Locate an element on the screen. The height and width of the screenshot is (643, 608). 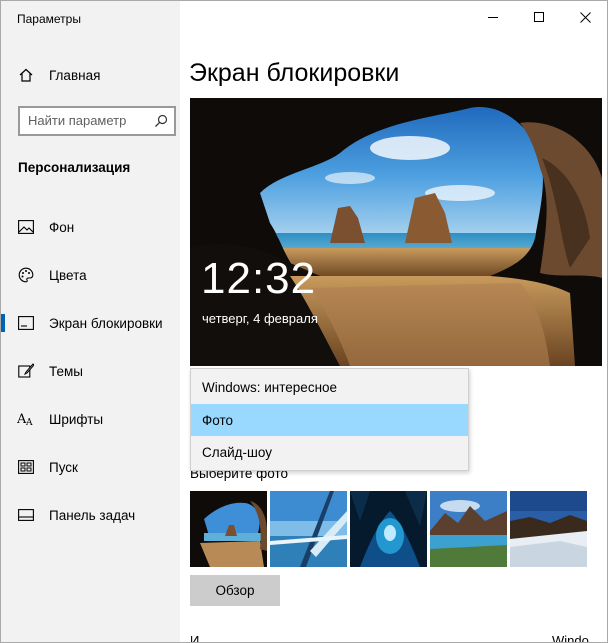
sidebar-item-home: Главная is located at coordinates (90, 75).